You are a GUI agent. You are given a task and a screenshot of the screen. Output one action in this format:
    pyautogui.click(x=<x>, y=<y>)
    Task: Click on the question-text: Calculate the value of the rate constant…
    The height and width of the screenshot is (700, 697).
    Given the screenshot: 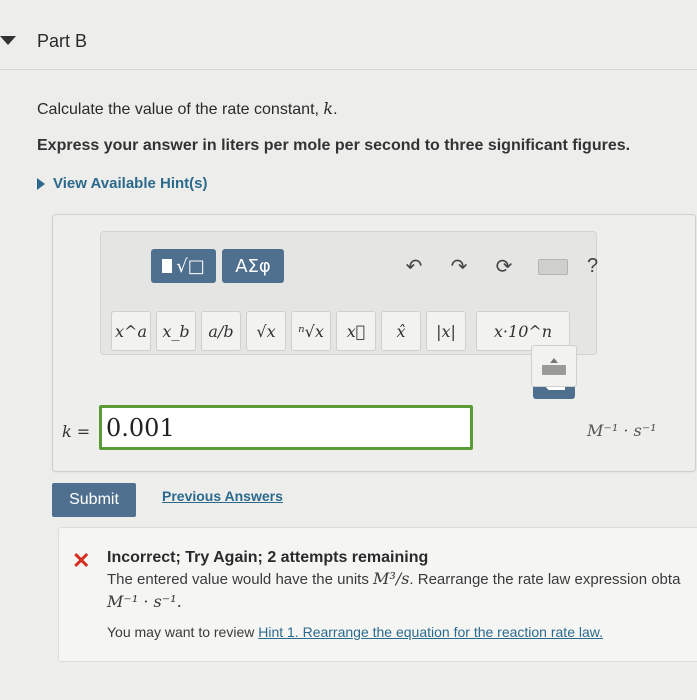 What is the action you would take?
    pyautogui.click(x=187, y=109)
    